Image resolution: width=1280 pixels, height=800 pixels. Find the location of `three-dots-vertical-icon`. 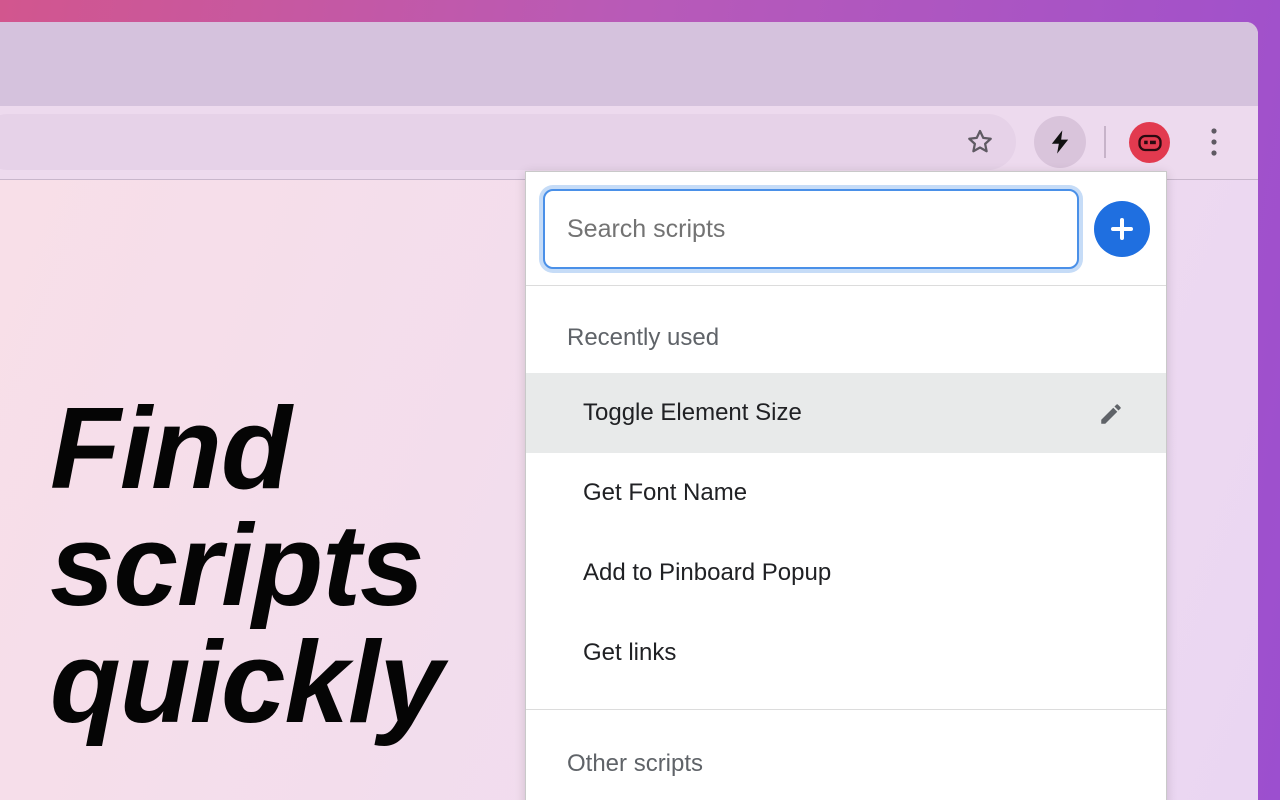

three-dots-vertical-icon is located at coordinates (1214, 142).